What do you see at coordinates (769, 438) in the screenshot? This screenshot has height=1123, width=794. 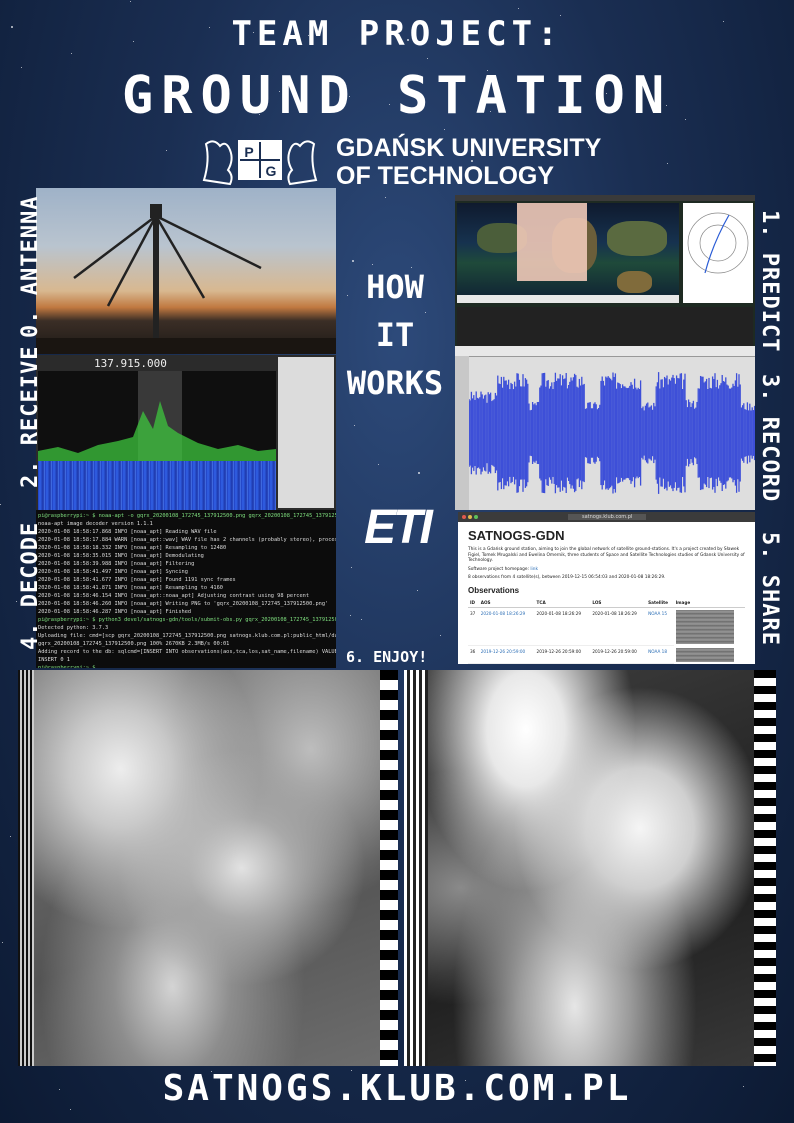 I see `step-record-label: 3. RECORD` at bounding box center [769, 438].